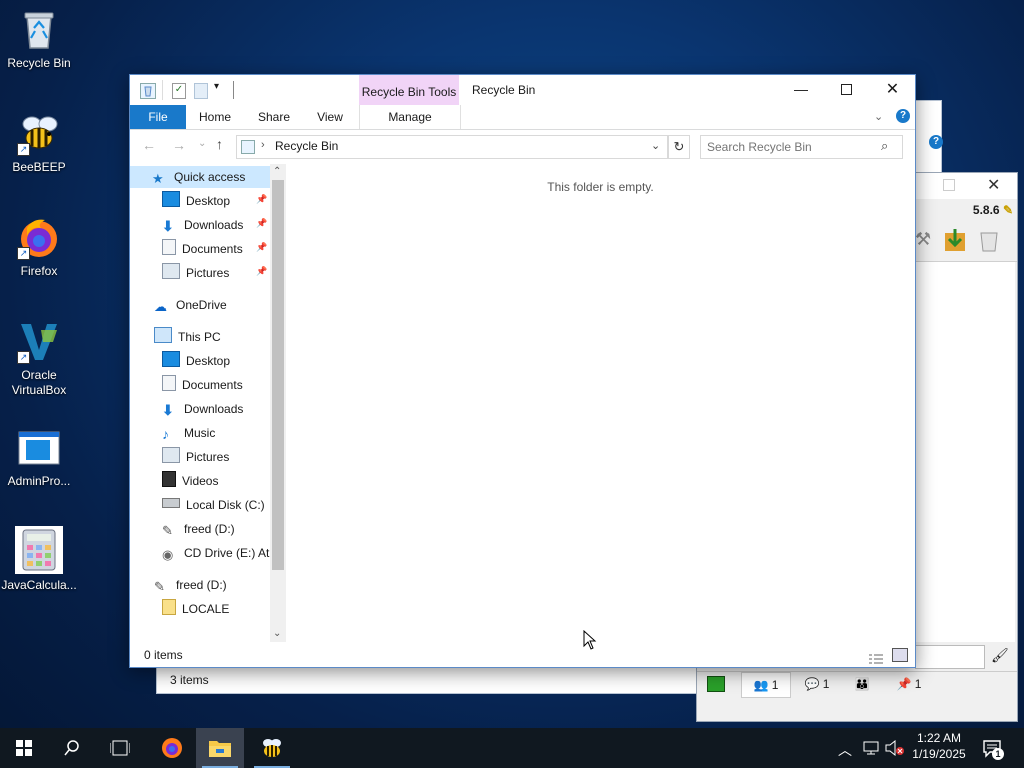 The image size is (1024, 768). What do you see at coordinates (216, 86) in the screenshot?
I see `customize-quick-access-icon: ▾` at bounding box center [216, 86].